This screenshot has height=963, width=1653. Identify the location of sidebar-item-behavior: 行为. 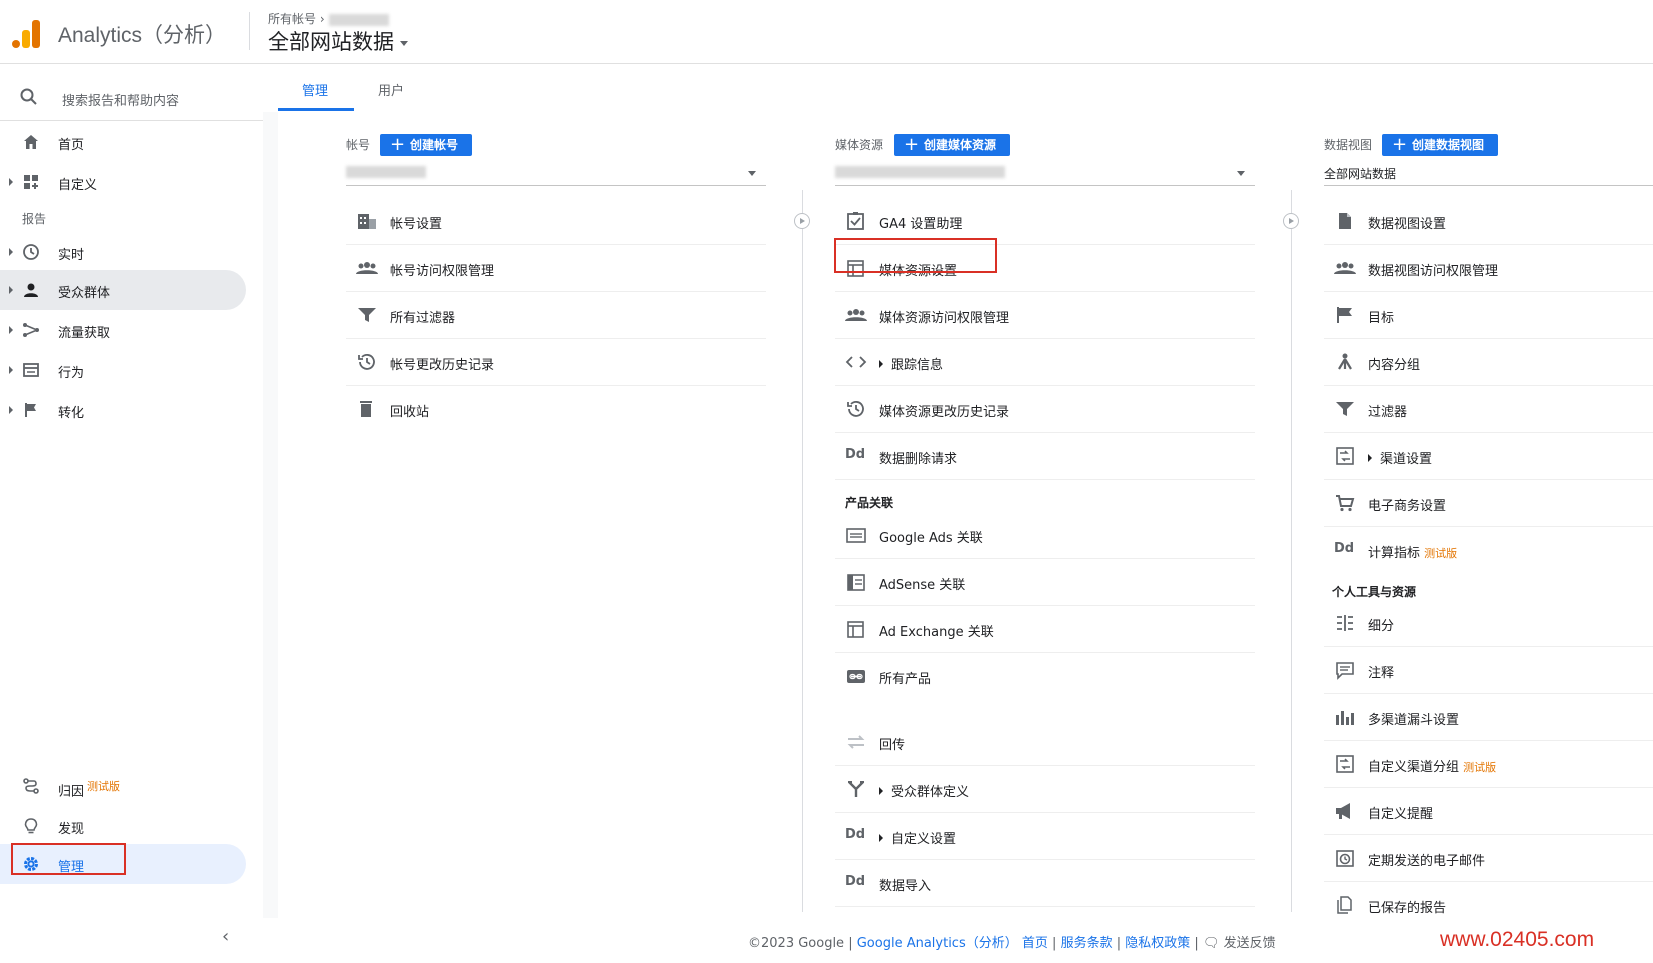
(123, 370).